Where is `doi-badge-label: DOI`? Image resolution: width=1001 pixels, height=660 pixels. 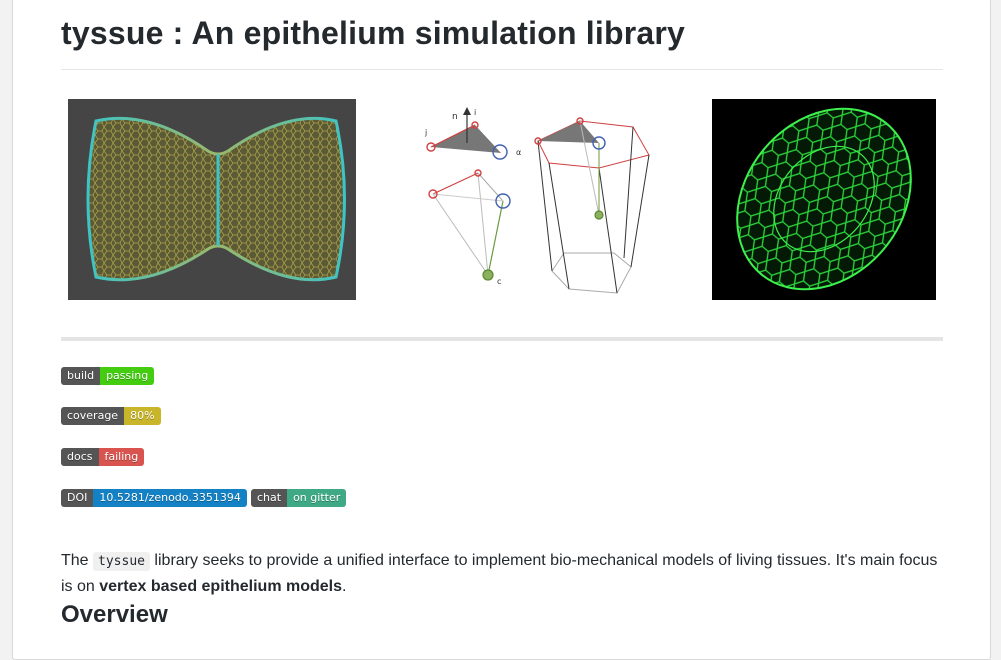 doi-badge-label: DOI is located at coordinates (77, 498).